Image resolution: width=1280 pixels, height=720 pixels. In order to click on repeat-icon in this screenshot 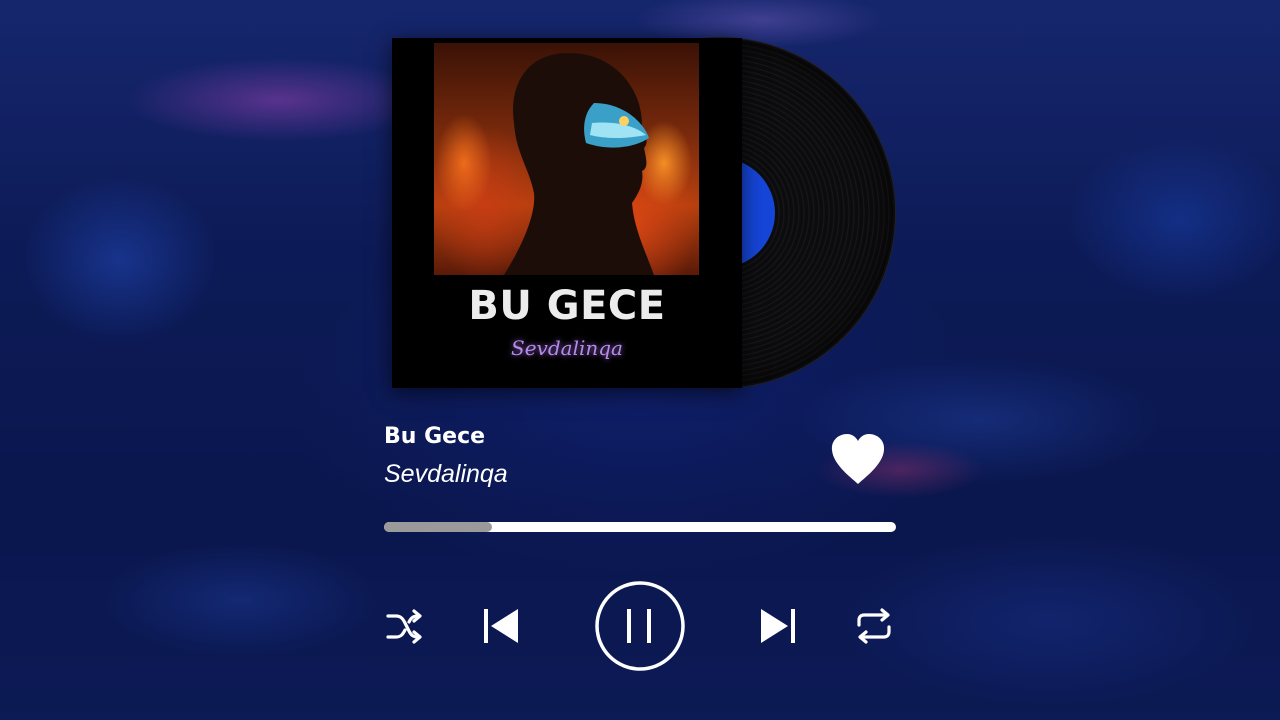, I will do `click(874, 626)`.